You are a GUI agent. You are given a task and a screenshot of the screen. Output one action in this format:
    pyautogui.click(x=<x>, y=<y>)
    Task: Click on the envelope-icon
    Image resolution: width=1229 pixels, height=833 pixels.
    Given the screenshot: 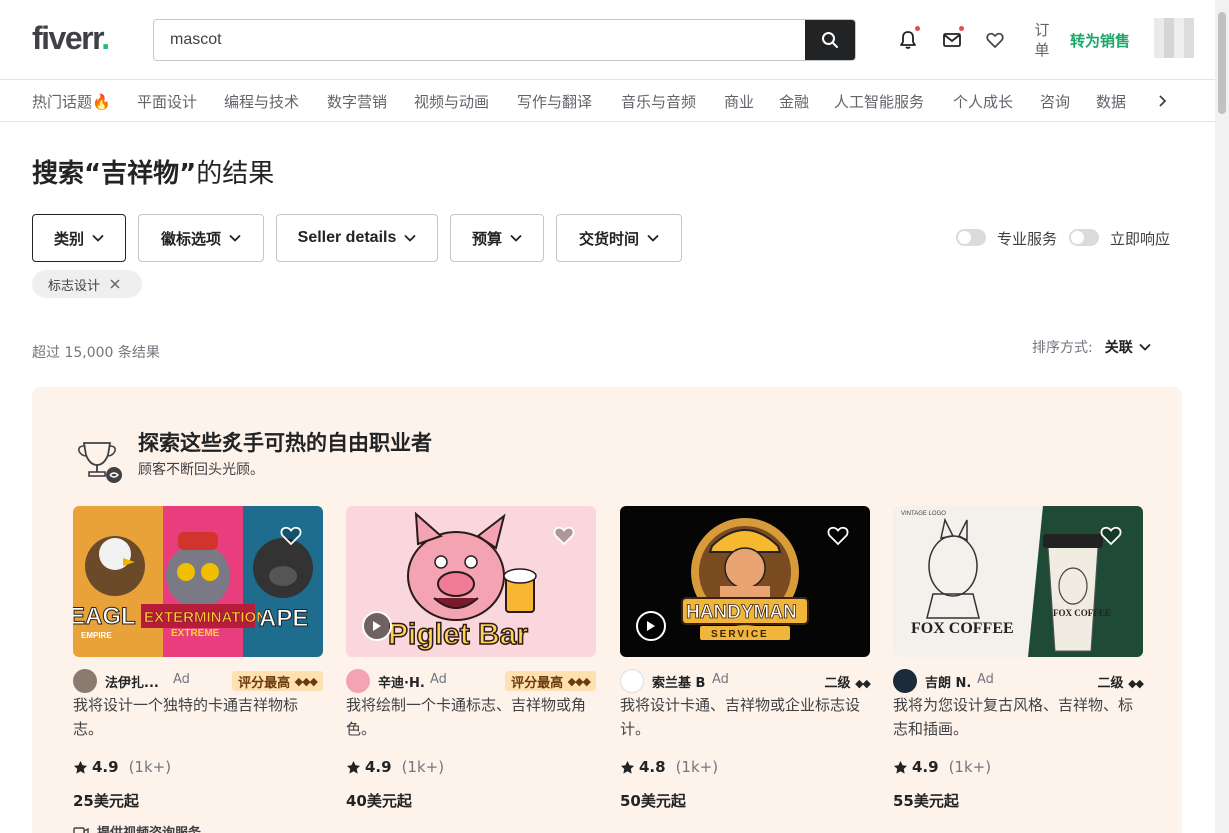 What is the action you would take?
    pyautogui.click(x=952, y=40)
    